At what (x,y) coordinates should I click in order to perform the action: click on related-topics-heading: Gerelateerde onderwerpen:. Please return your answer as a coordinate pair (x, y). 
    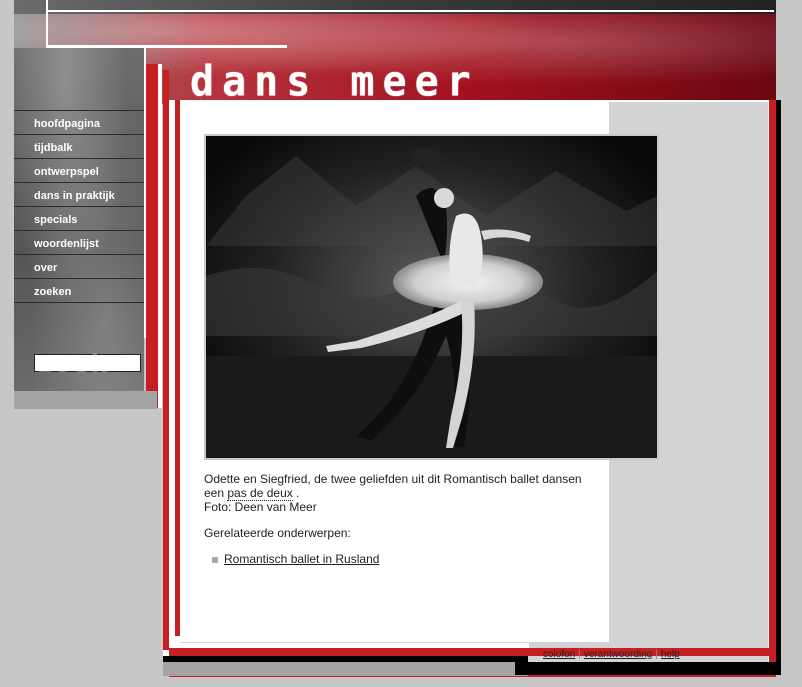
    Looking at the image, I should click on (277, 533).